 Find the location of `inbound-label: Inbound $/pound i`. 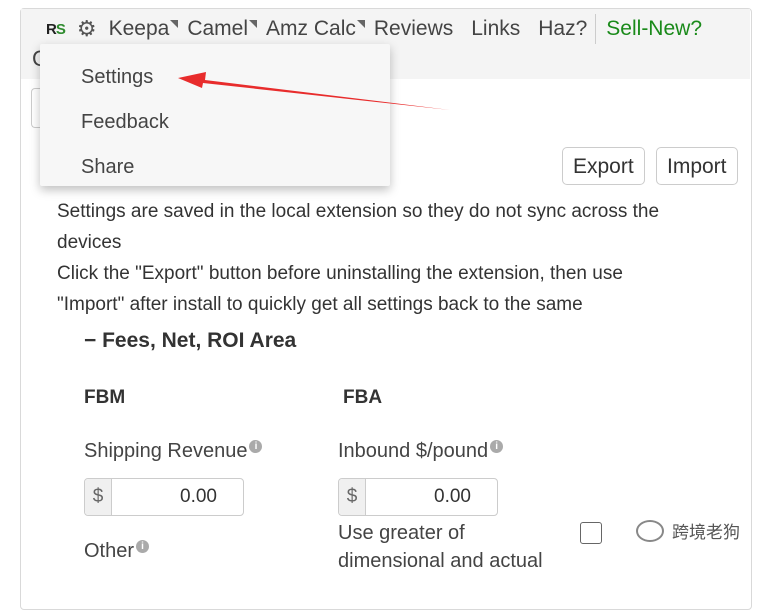

inbound-label: Inbound $/pound i is located at coordinates (421, 451).